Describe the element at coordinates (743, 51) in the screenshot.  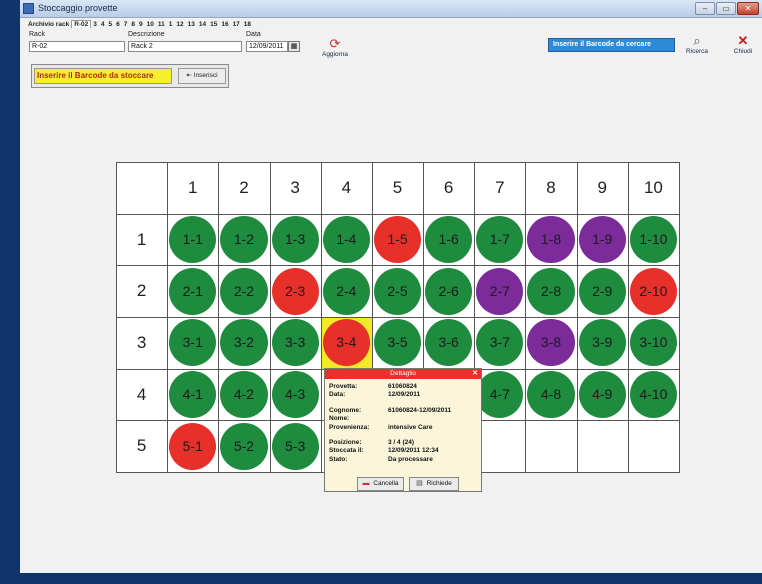
I see `chiudi-label: Chiudi` at that location.